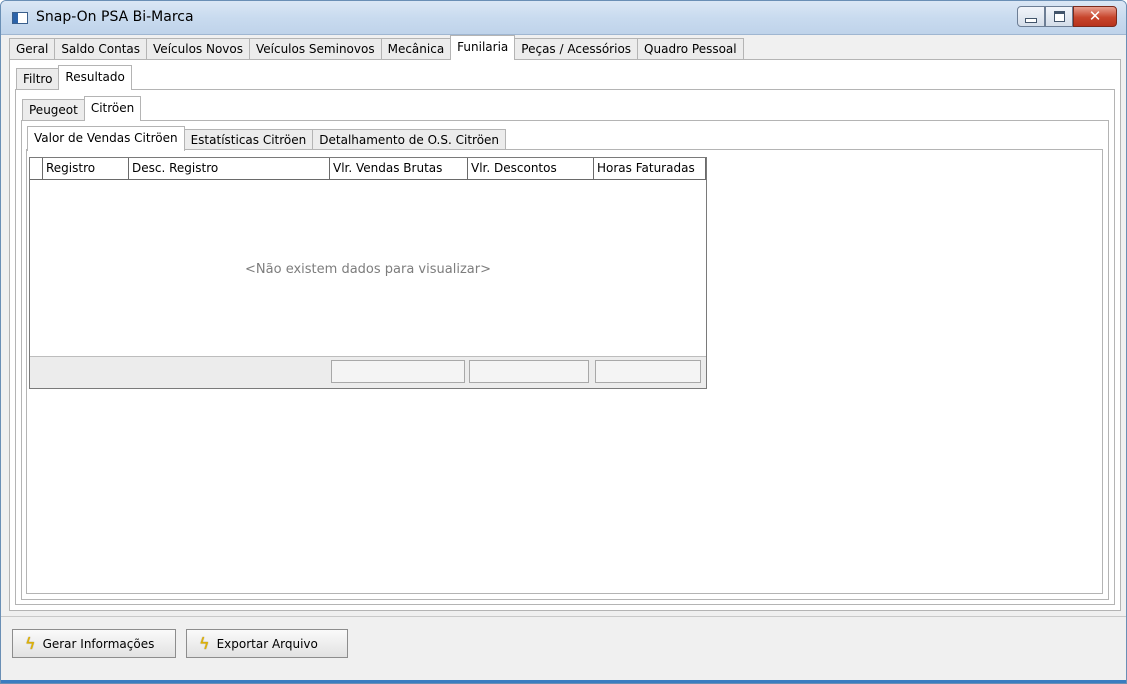 The width and height of the screenshot is (1127, 684). I want to click on grid-summary-footer, so click(368, 372).